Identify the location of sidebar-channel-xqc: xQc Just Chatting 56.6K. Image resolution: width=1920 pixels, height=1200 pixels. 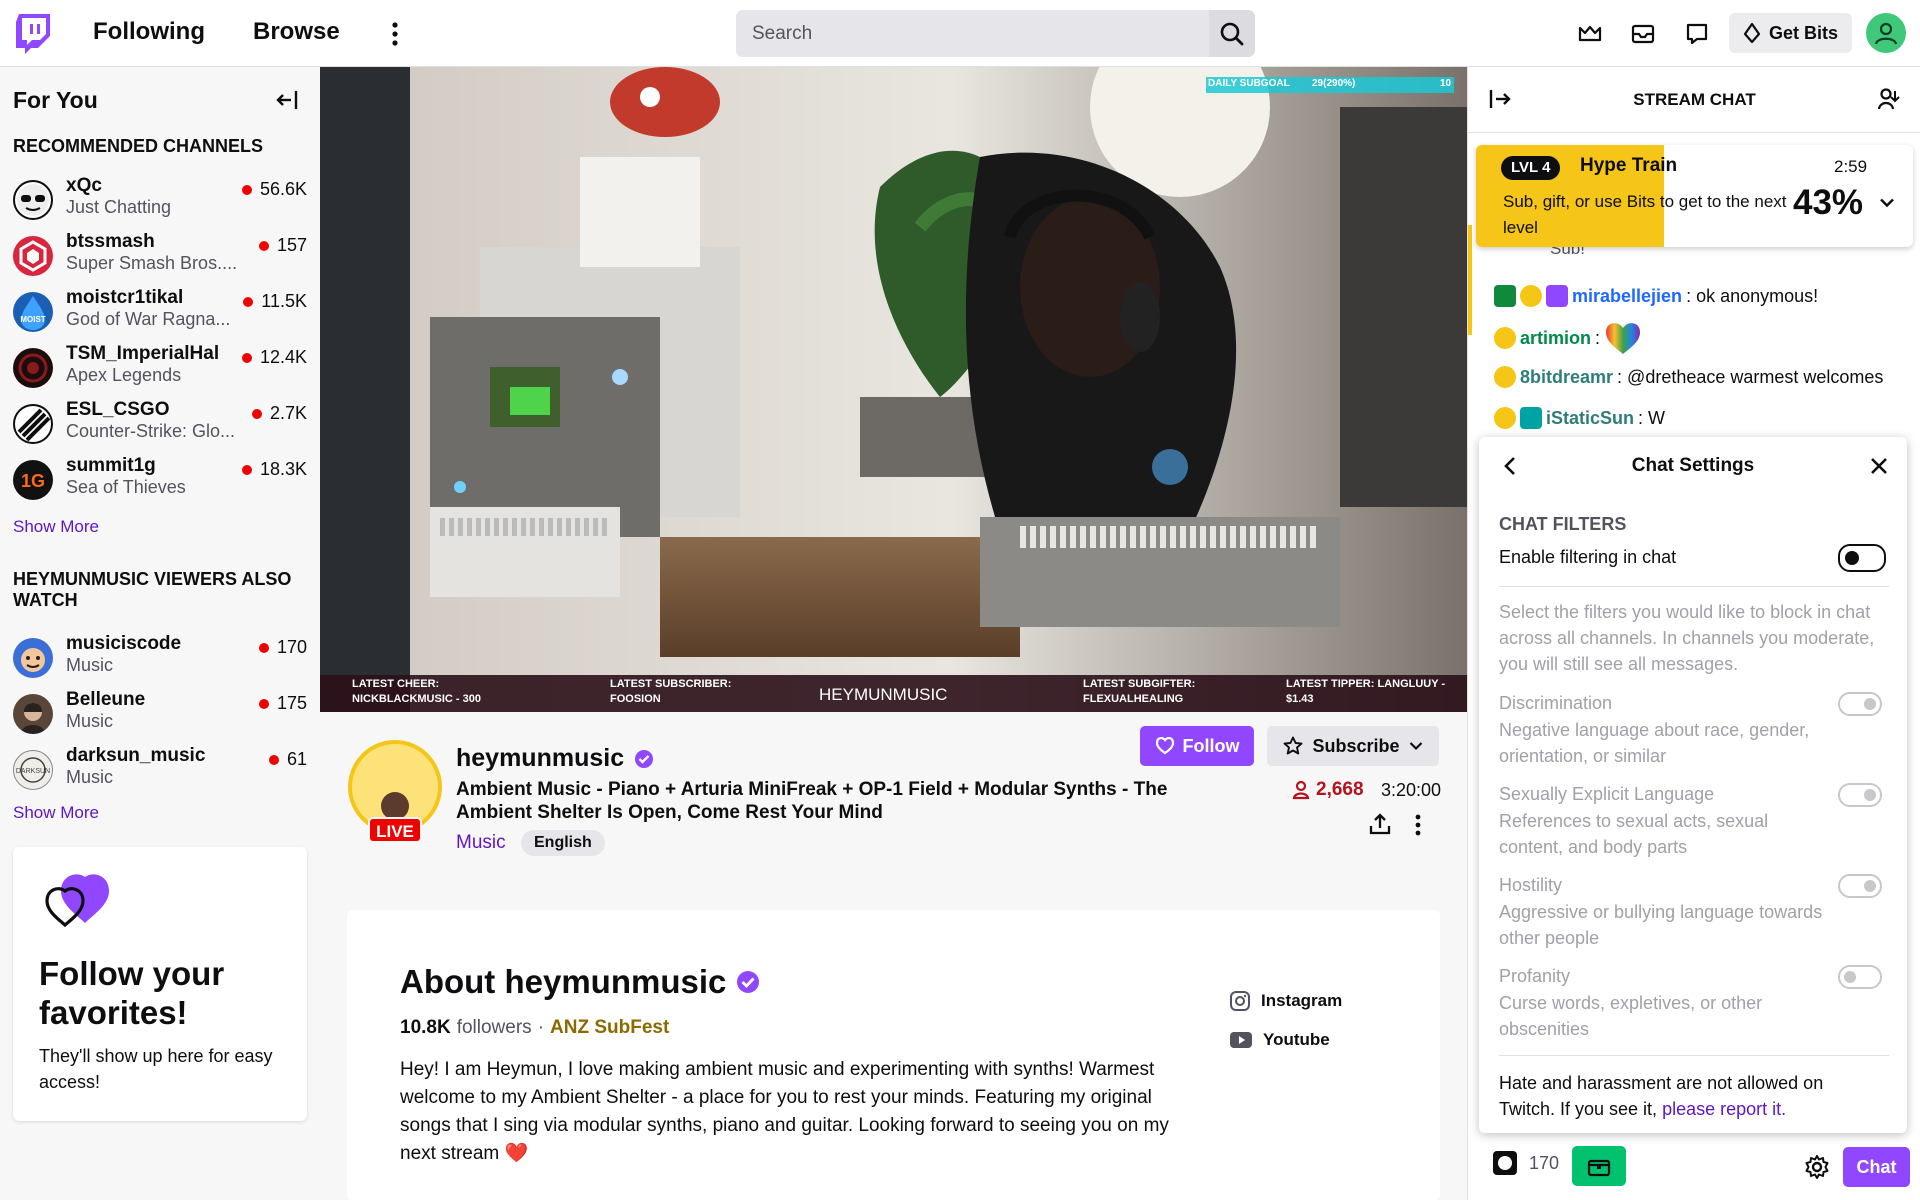
(160, 199).